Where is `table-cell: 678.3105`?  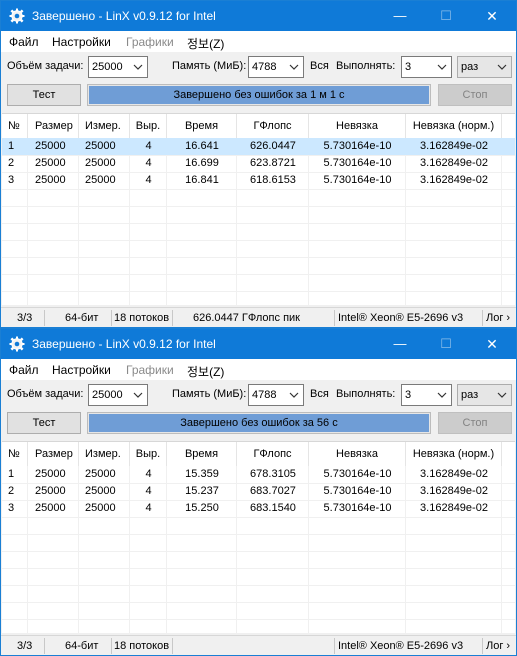
table-cell: 678.3105 is located at coordinates (273, 474).